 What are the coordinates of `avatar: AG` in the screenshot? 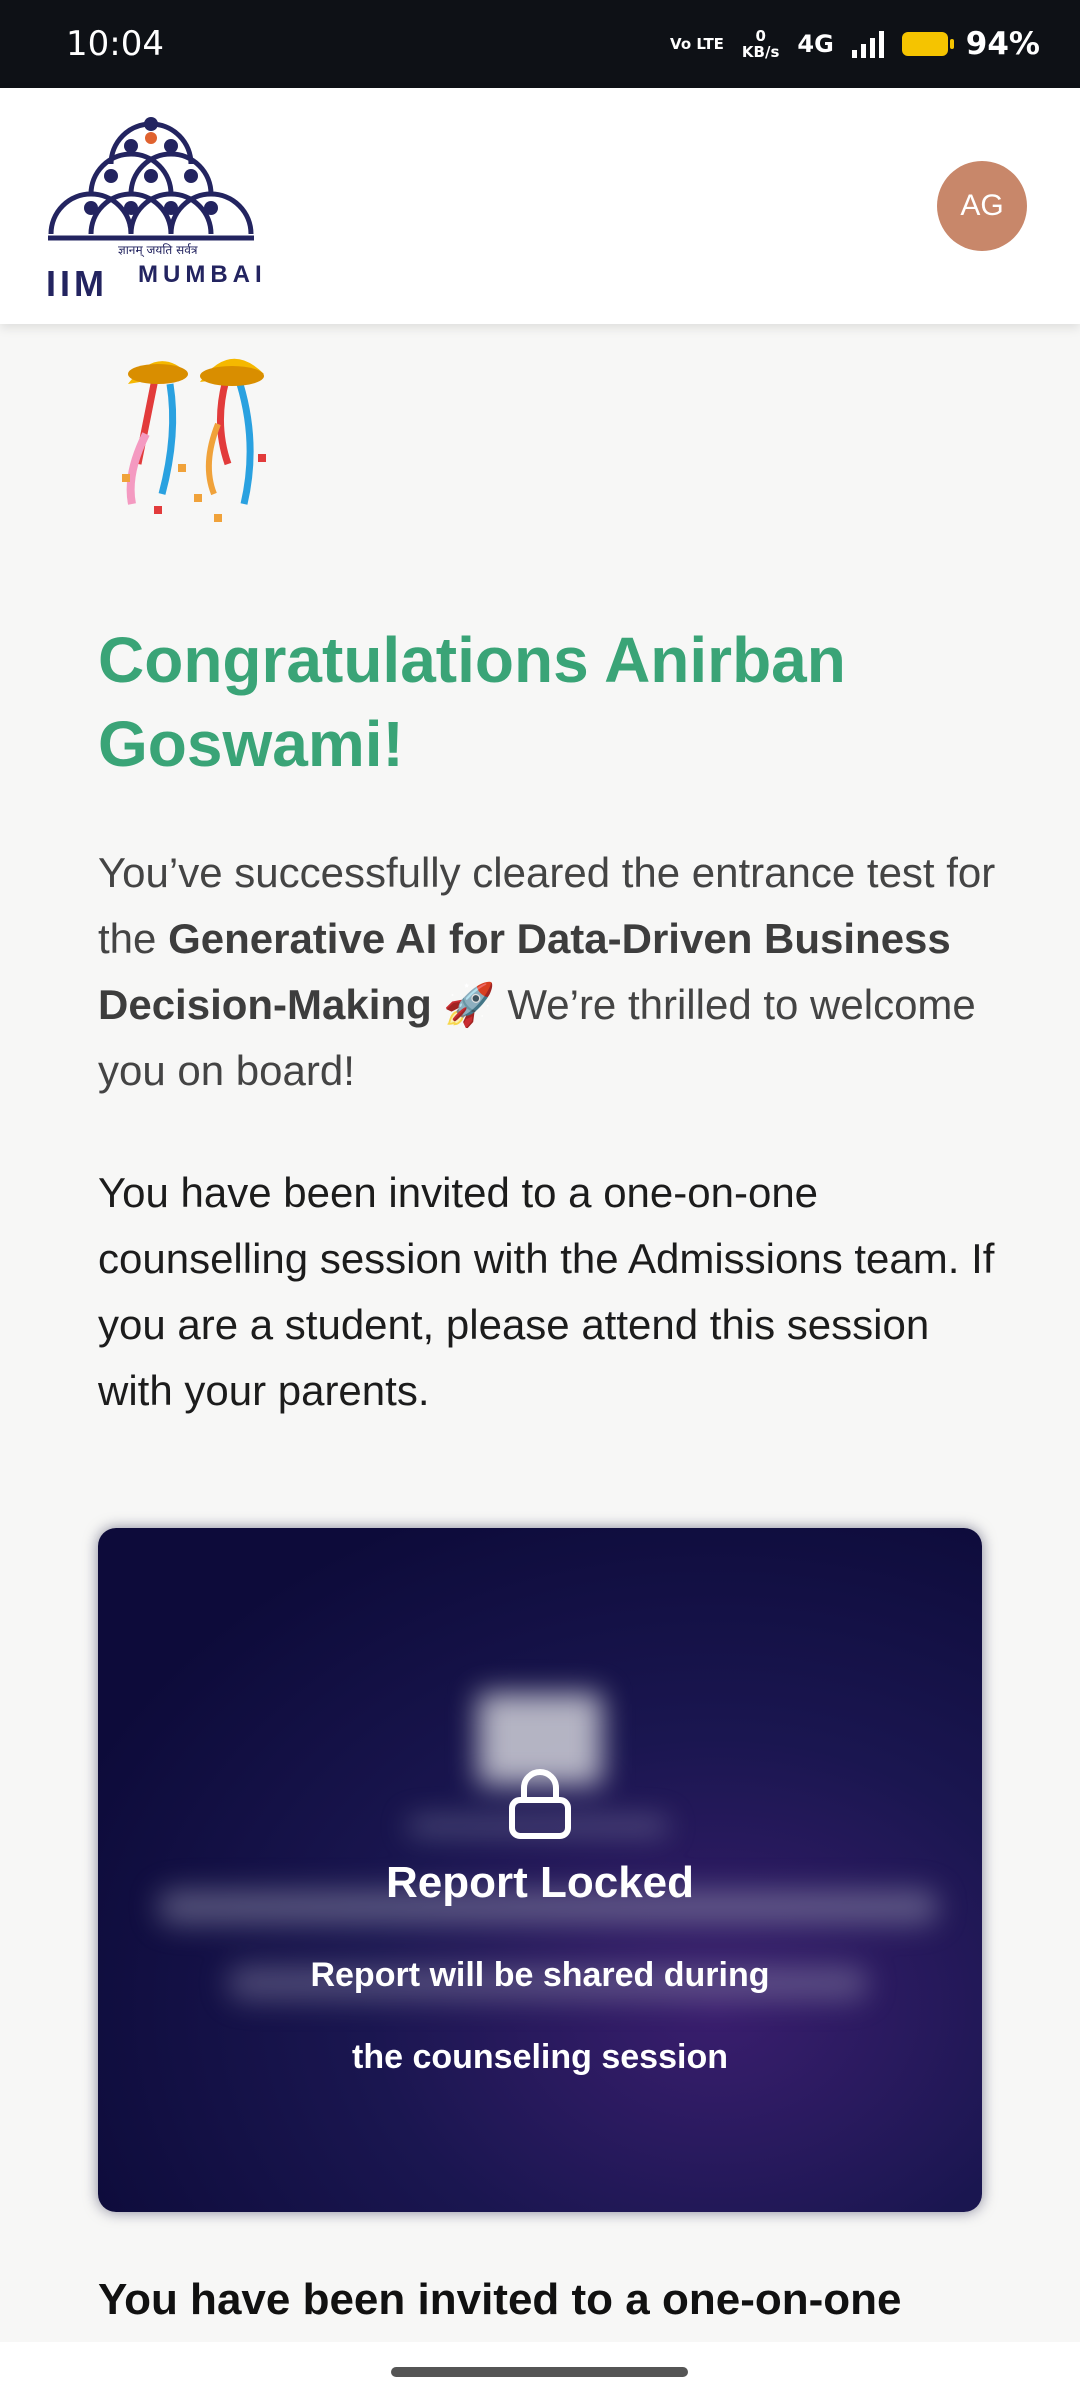 It's located at (982, 206).